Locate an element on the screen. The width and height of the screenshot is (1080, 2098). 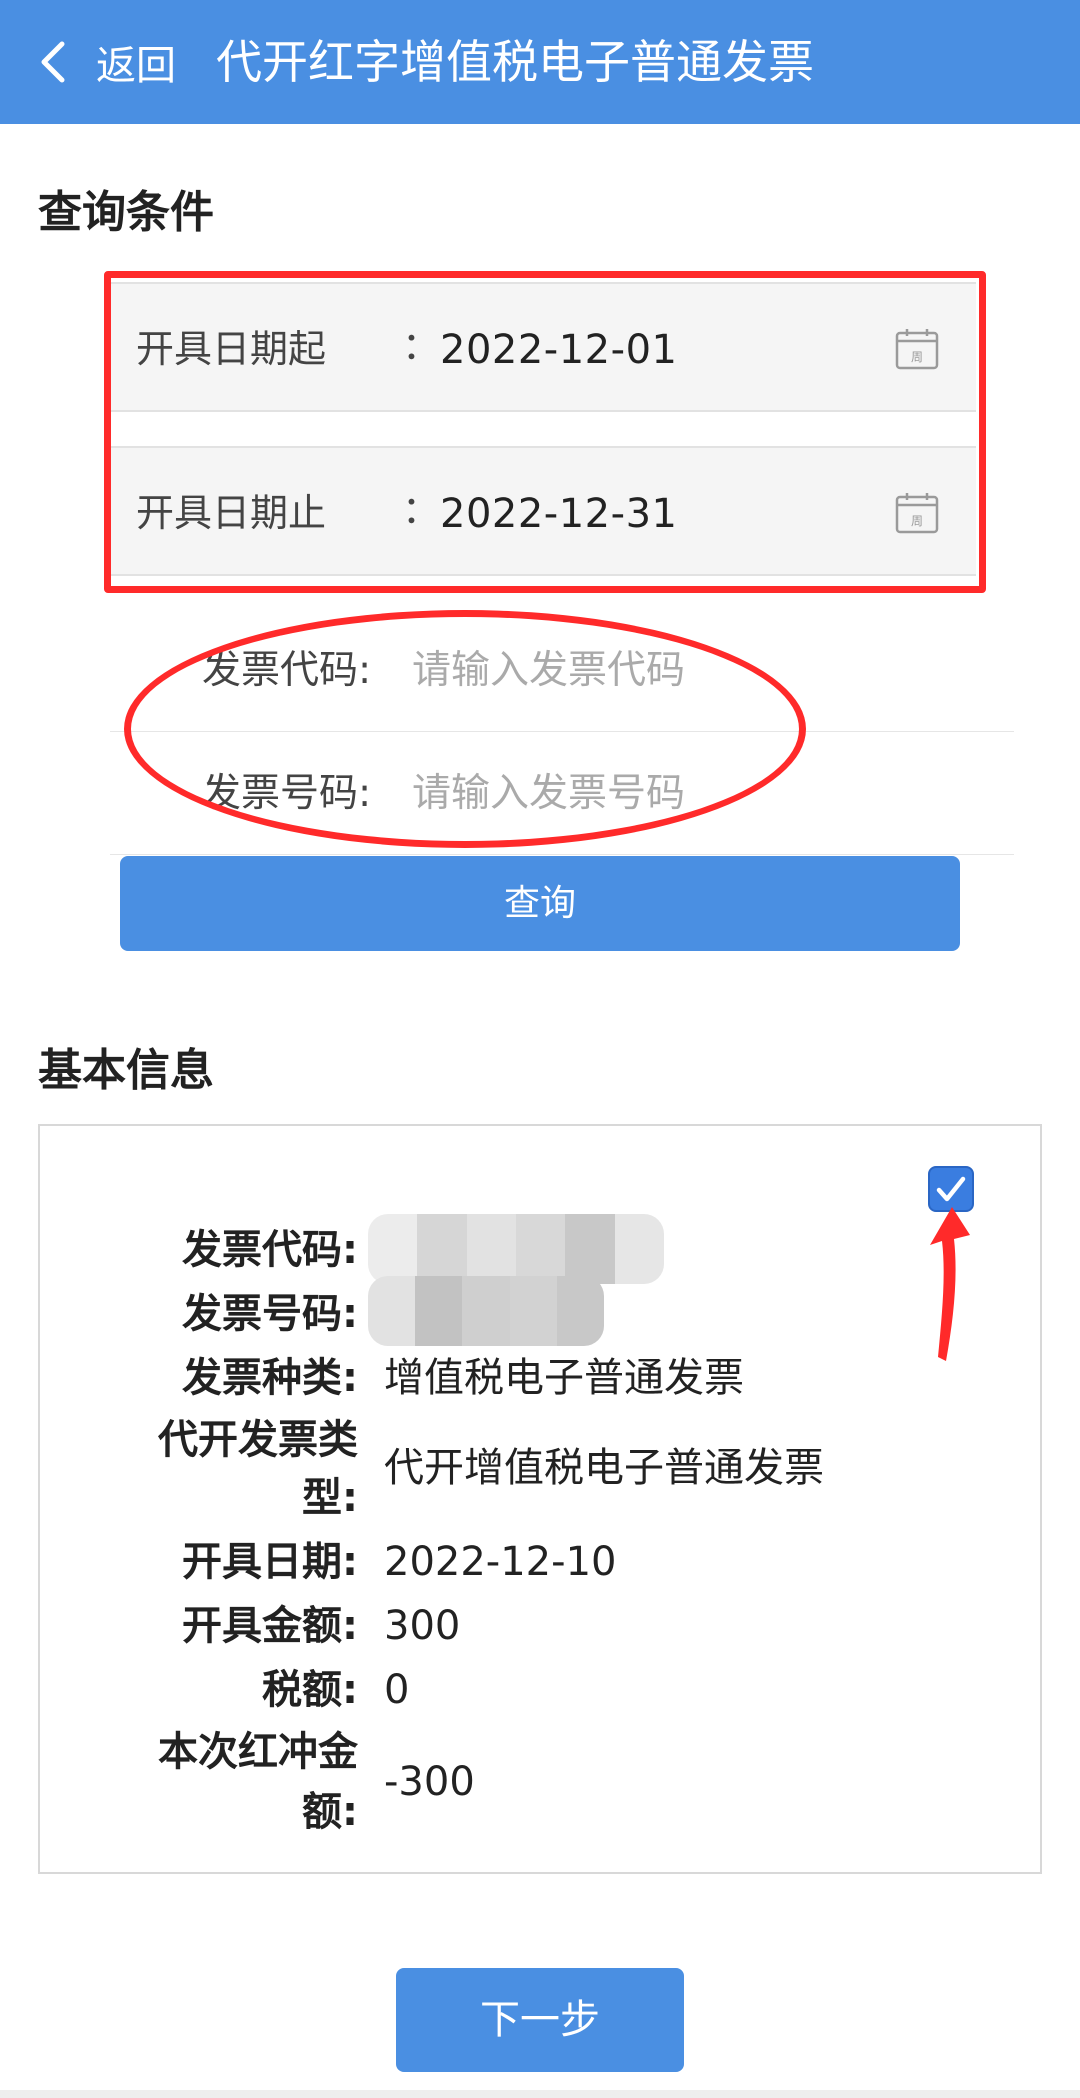
top-nav-bar: 返回 代开红字增值税电子普通发票 is located at coordinates (540, 62).